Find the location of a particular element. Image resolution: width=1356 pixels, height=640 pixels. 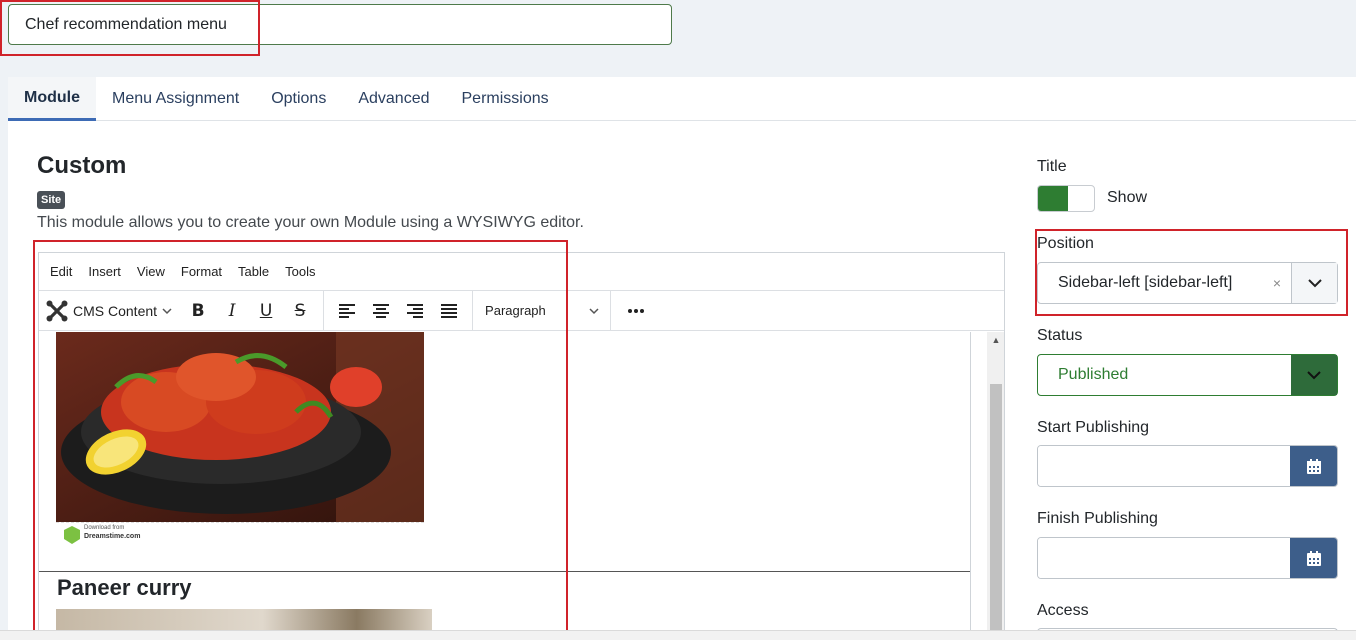

cms-content-label: CMS Content is located at coordinates (115, 310).